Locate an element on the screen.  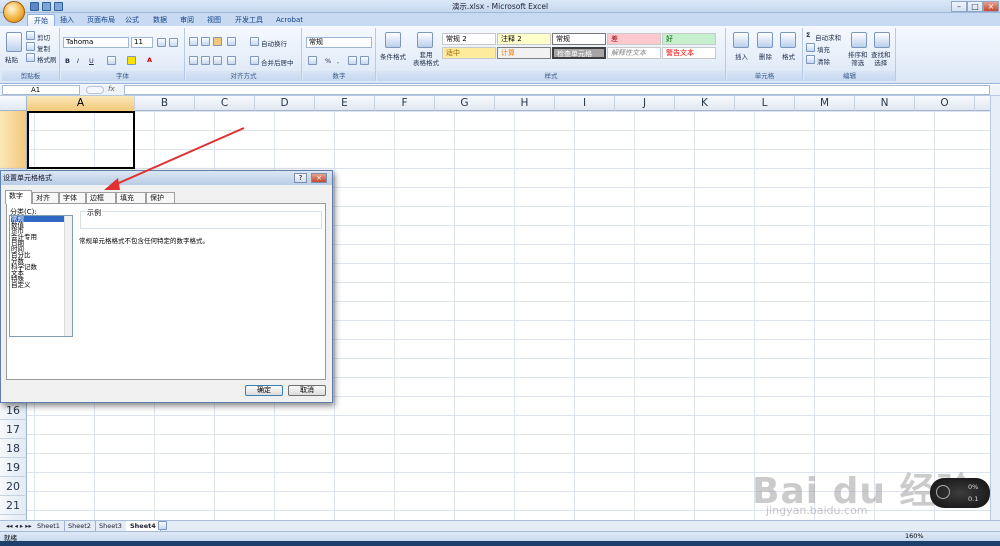
number-format-select: 常规 is located at coordinates (339, 42).